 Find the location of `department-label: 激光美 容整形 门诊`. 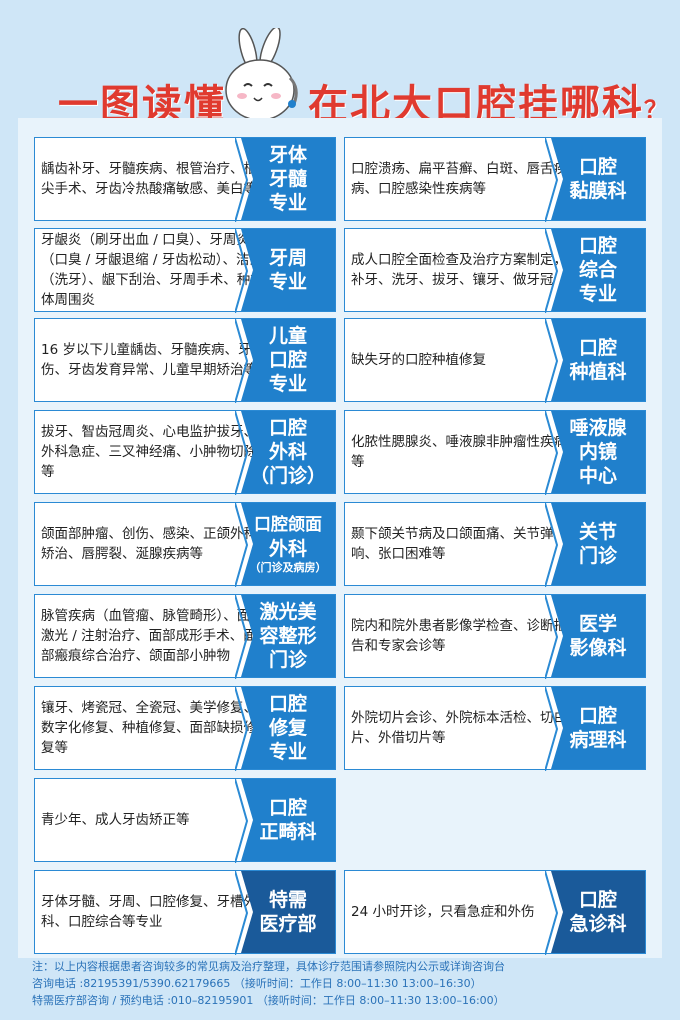

department-label: 激光美 容整形 门诊 is located at coordinates (288, 636).